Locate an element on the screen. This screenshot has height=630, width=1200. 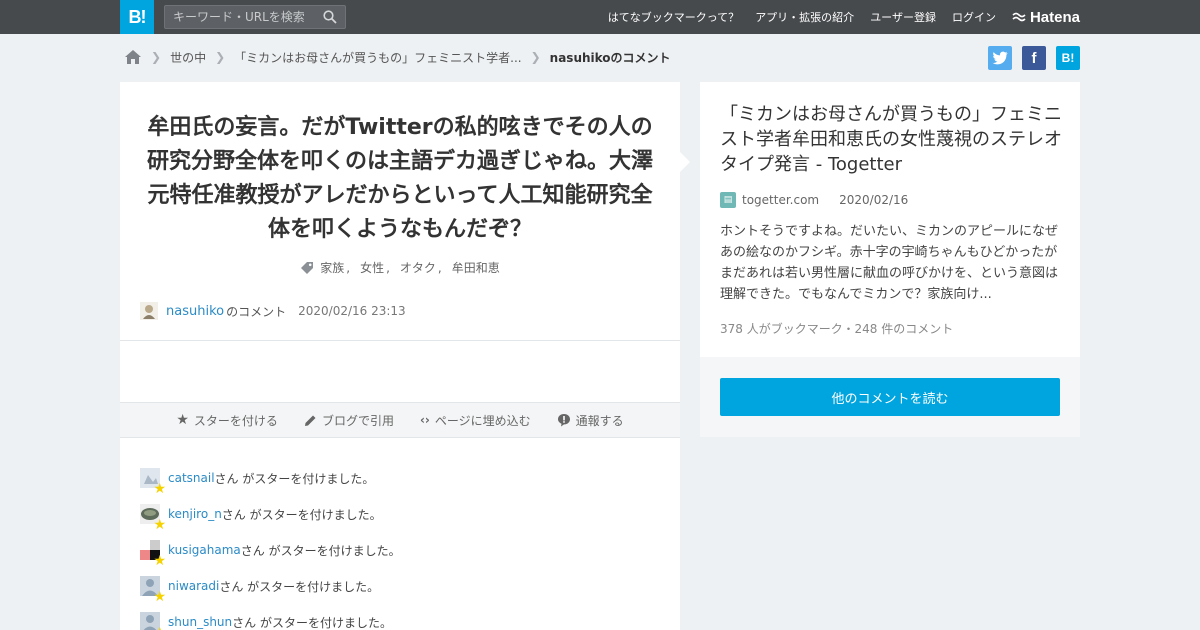
breadcrumb-current: nasuhikoのコメント is located at coordinates (610, 57).